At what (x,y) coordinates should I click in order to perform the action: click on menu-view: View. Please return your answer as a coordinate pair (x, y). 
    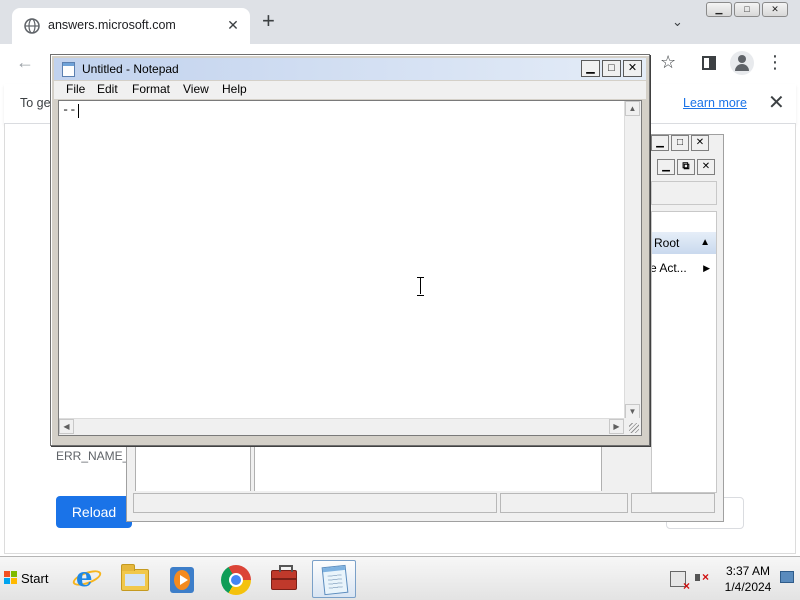
    Looking at the image, I should click on (196, 89).